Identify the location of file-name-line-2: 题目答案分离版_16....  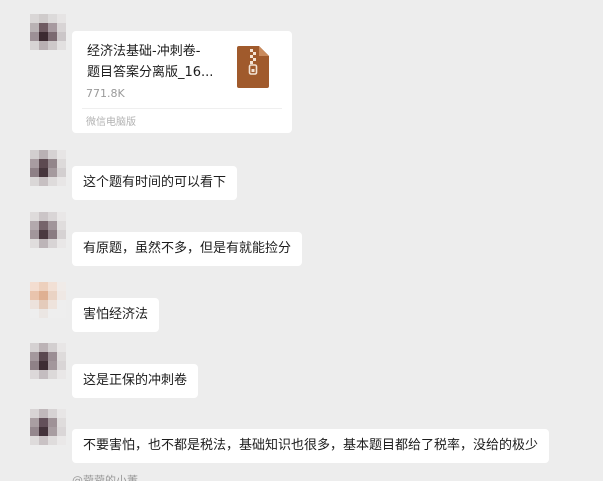
(150, 72).